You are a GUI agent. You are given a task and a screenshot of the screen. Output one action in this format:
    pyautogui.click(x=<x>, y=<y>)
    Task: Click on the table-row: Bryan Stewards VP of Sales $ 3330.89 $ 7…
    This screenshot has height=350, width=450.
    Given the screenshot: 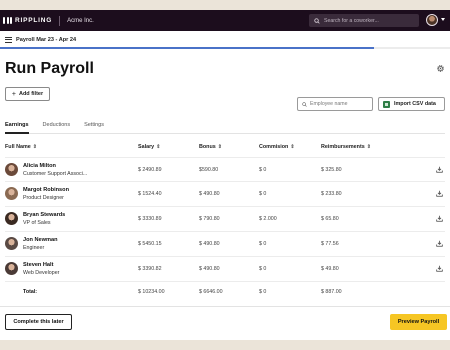 What is the action you would take?
    pyautogui.click(x=225, y=218)
    